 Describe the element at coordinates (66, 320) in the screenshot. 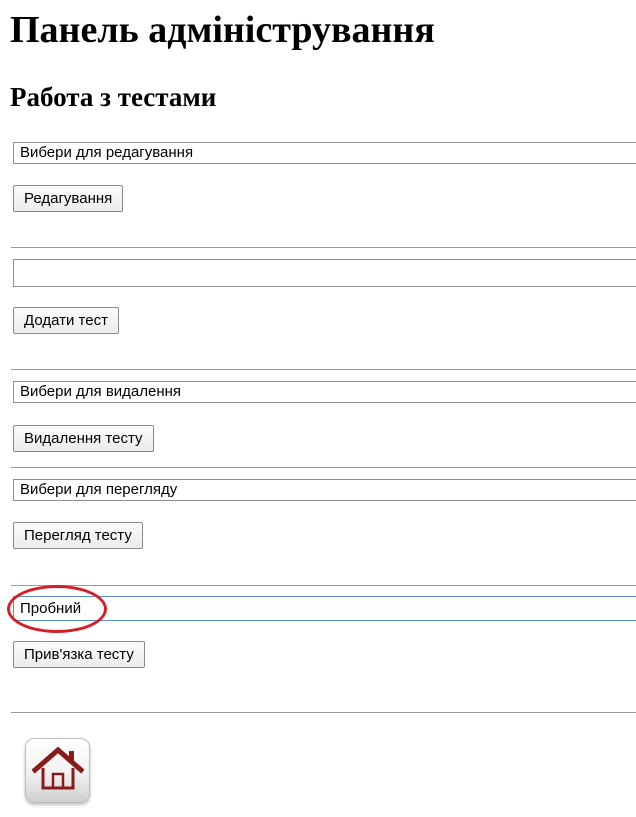

I see `add-test-button: Додати тест` at that location.